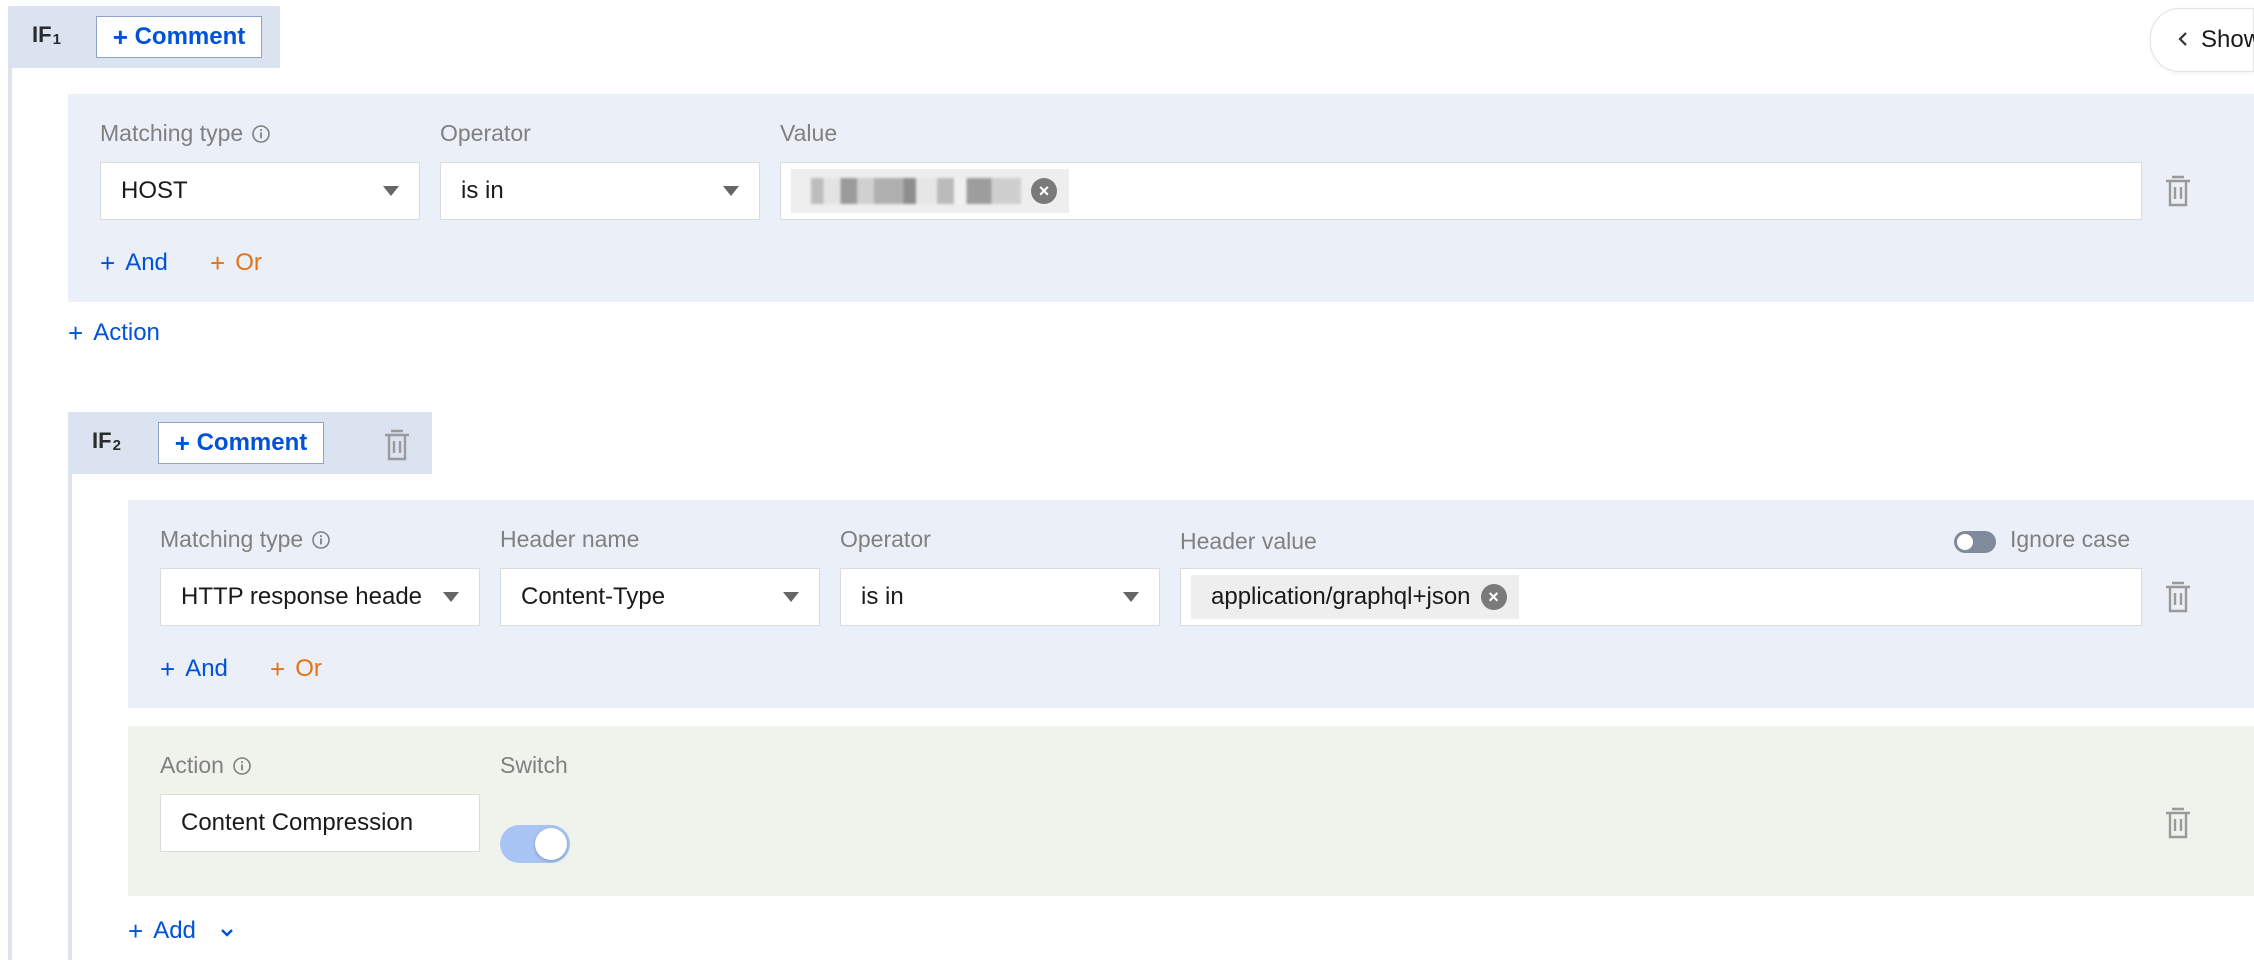  I want to click on rule1-comment-button: + Comment, so click(179, 37).